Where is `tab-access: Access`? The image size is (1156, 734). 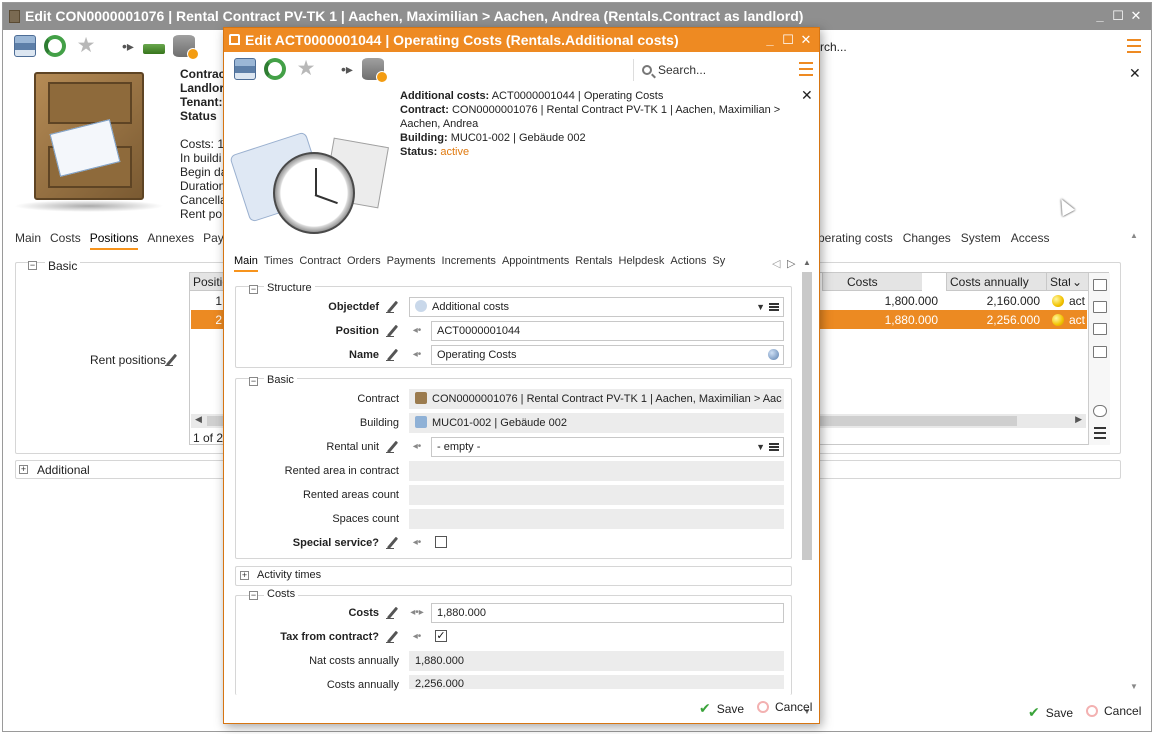
tab-access: Access is located at coordinates (1030, 238).